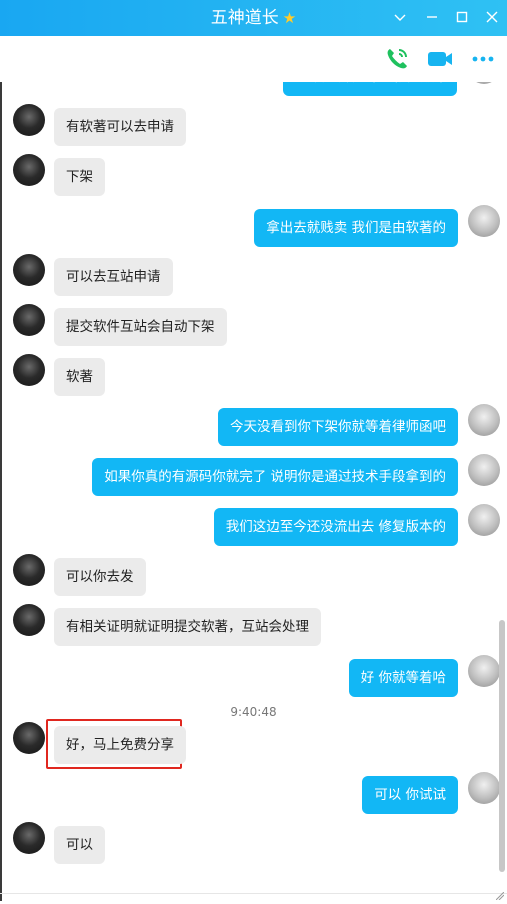 The image size is (507, 904). What do you see at coordinates (100, 577) in the screenshot?
I see `message-bubble-incoming: 可以你去发` at bounding box center [100, 577].